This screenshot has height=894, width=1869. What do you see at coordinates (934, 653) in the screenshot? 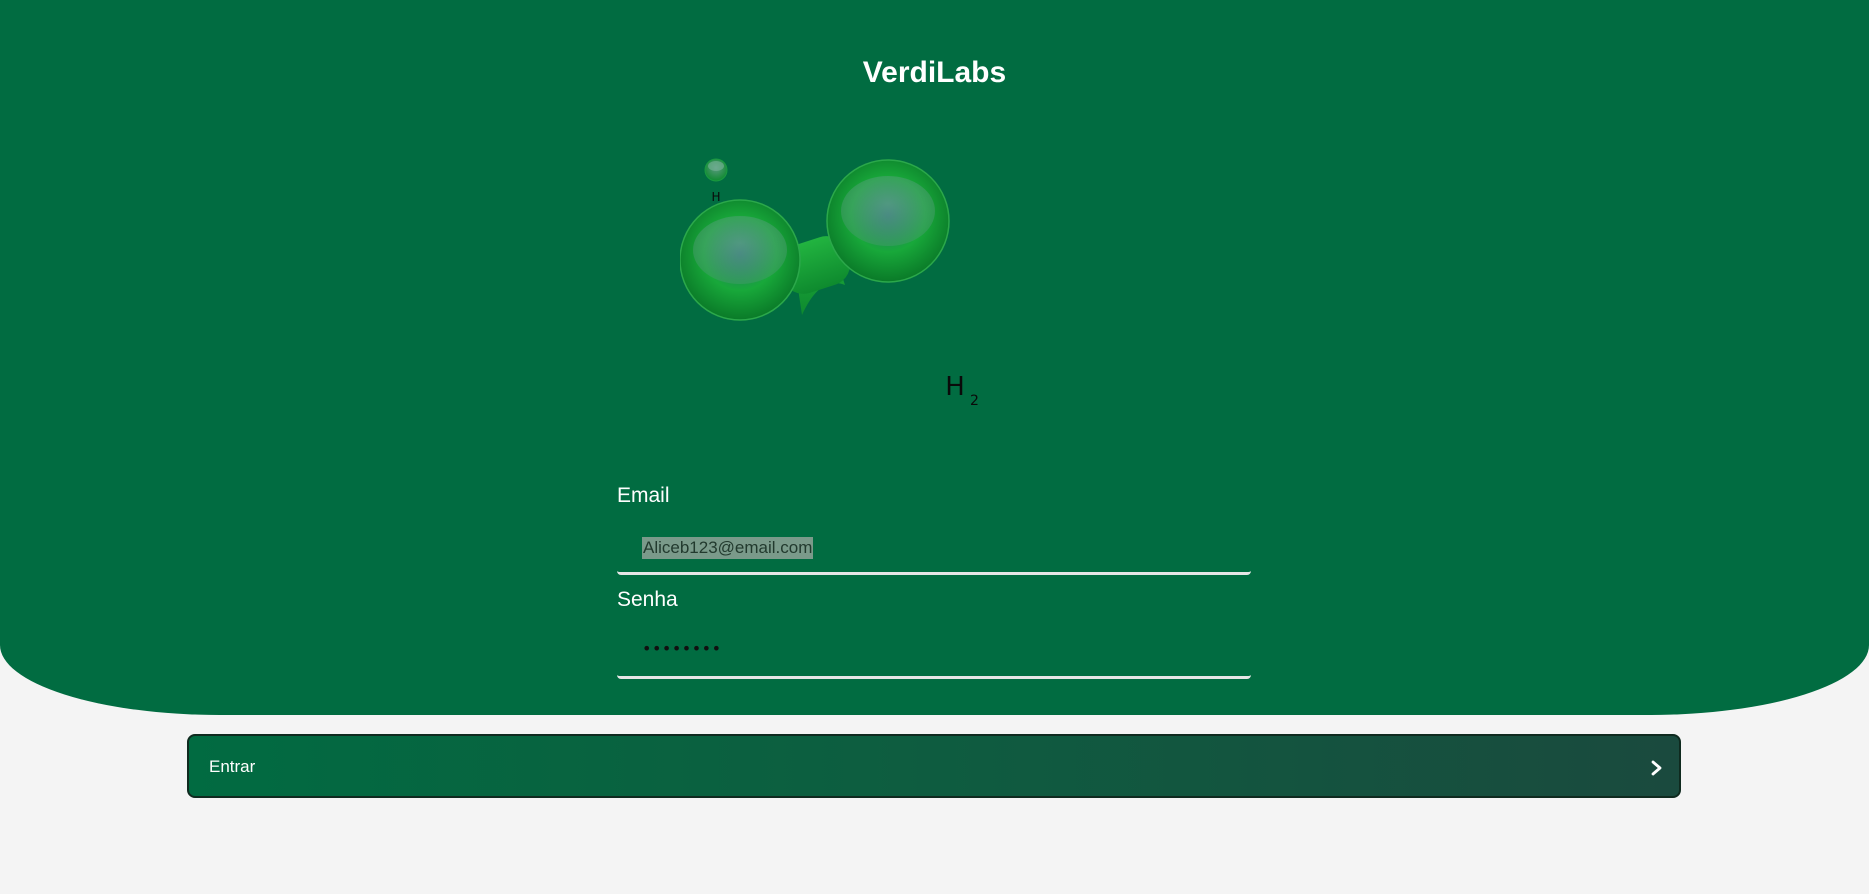
I see `password-field: ••••••••` at bounding box center [934, 653].